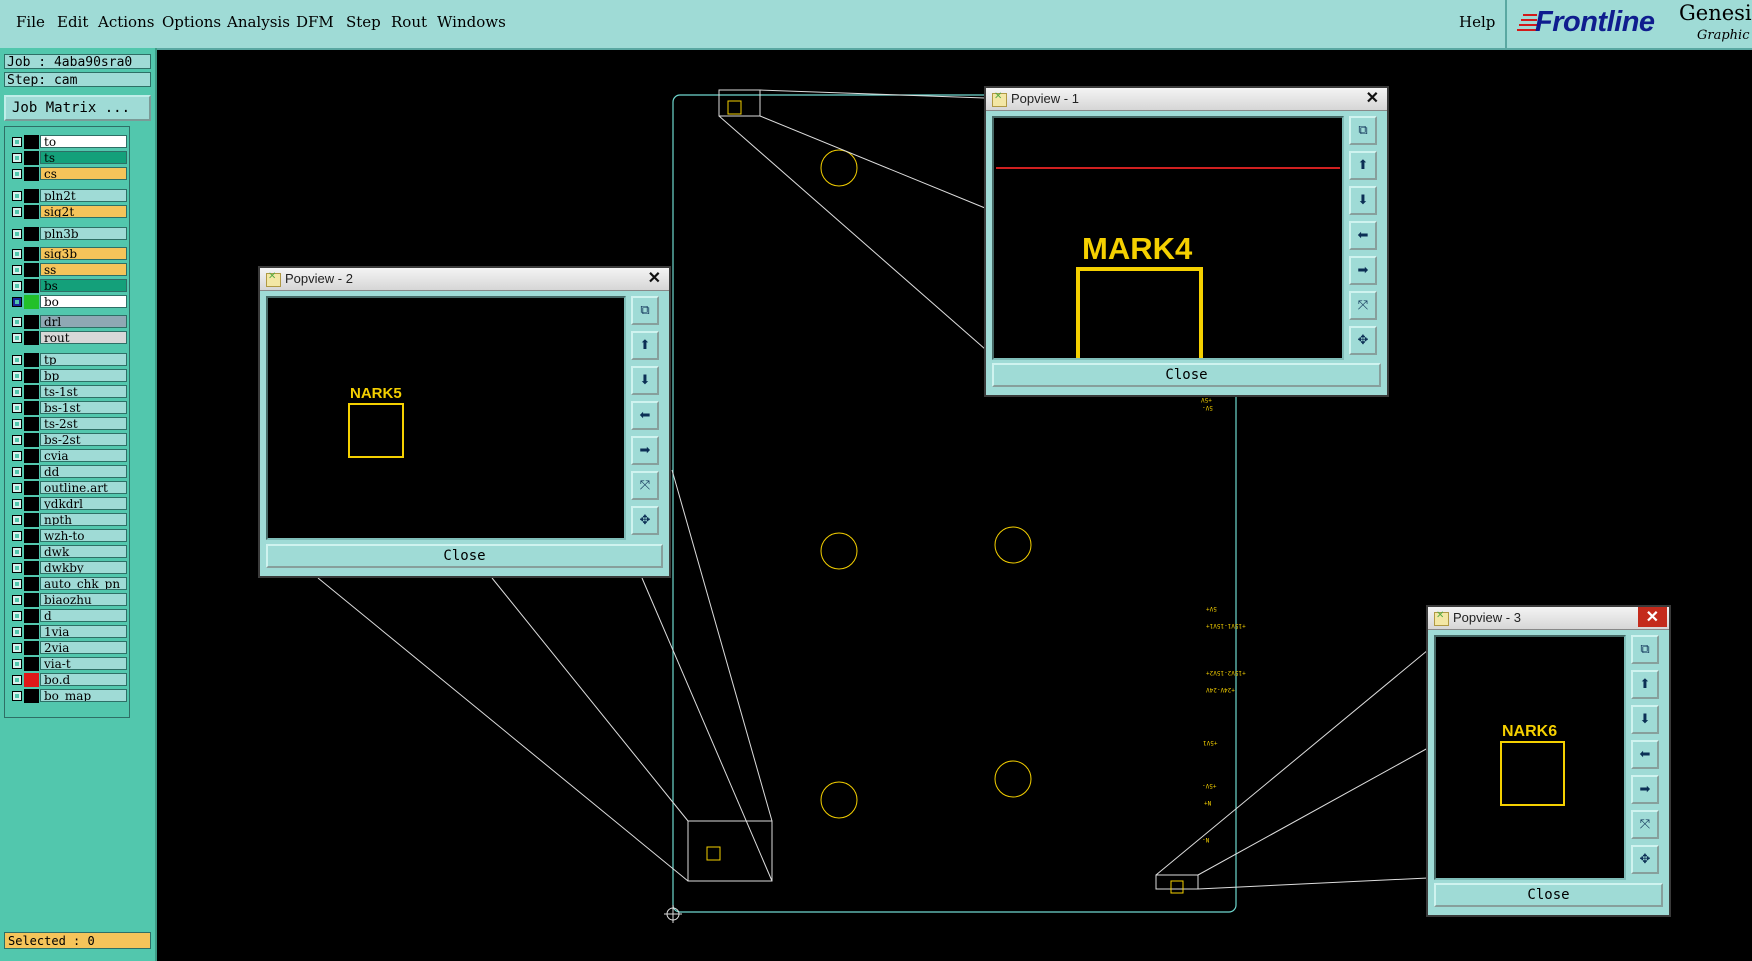 Image resolution: width=1752 pixels, height=961 pixels. I want to click on mark-label: MARK4, so click(1137, 248).